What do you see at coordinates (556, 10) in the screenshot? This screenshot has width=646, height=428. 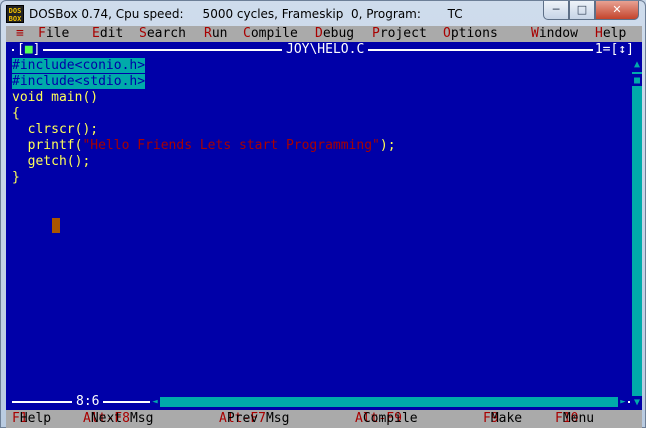 I see `minimize-button: ─` at bounding box center [556, 10].